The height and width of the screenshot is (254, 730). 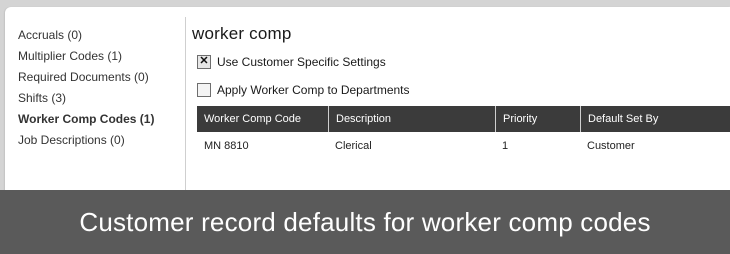 I want to click on column-header-worker-comp-code: Worker Comp Code, so click(x=262, y=119).